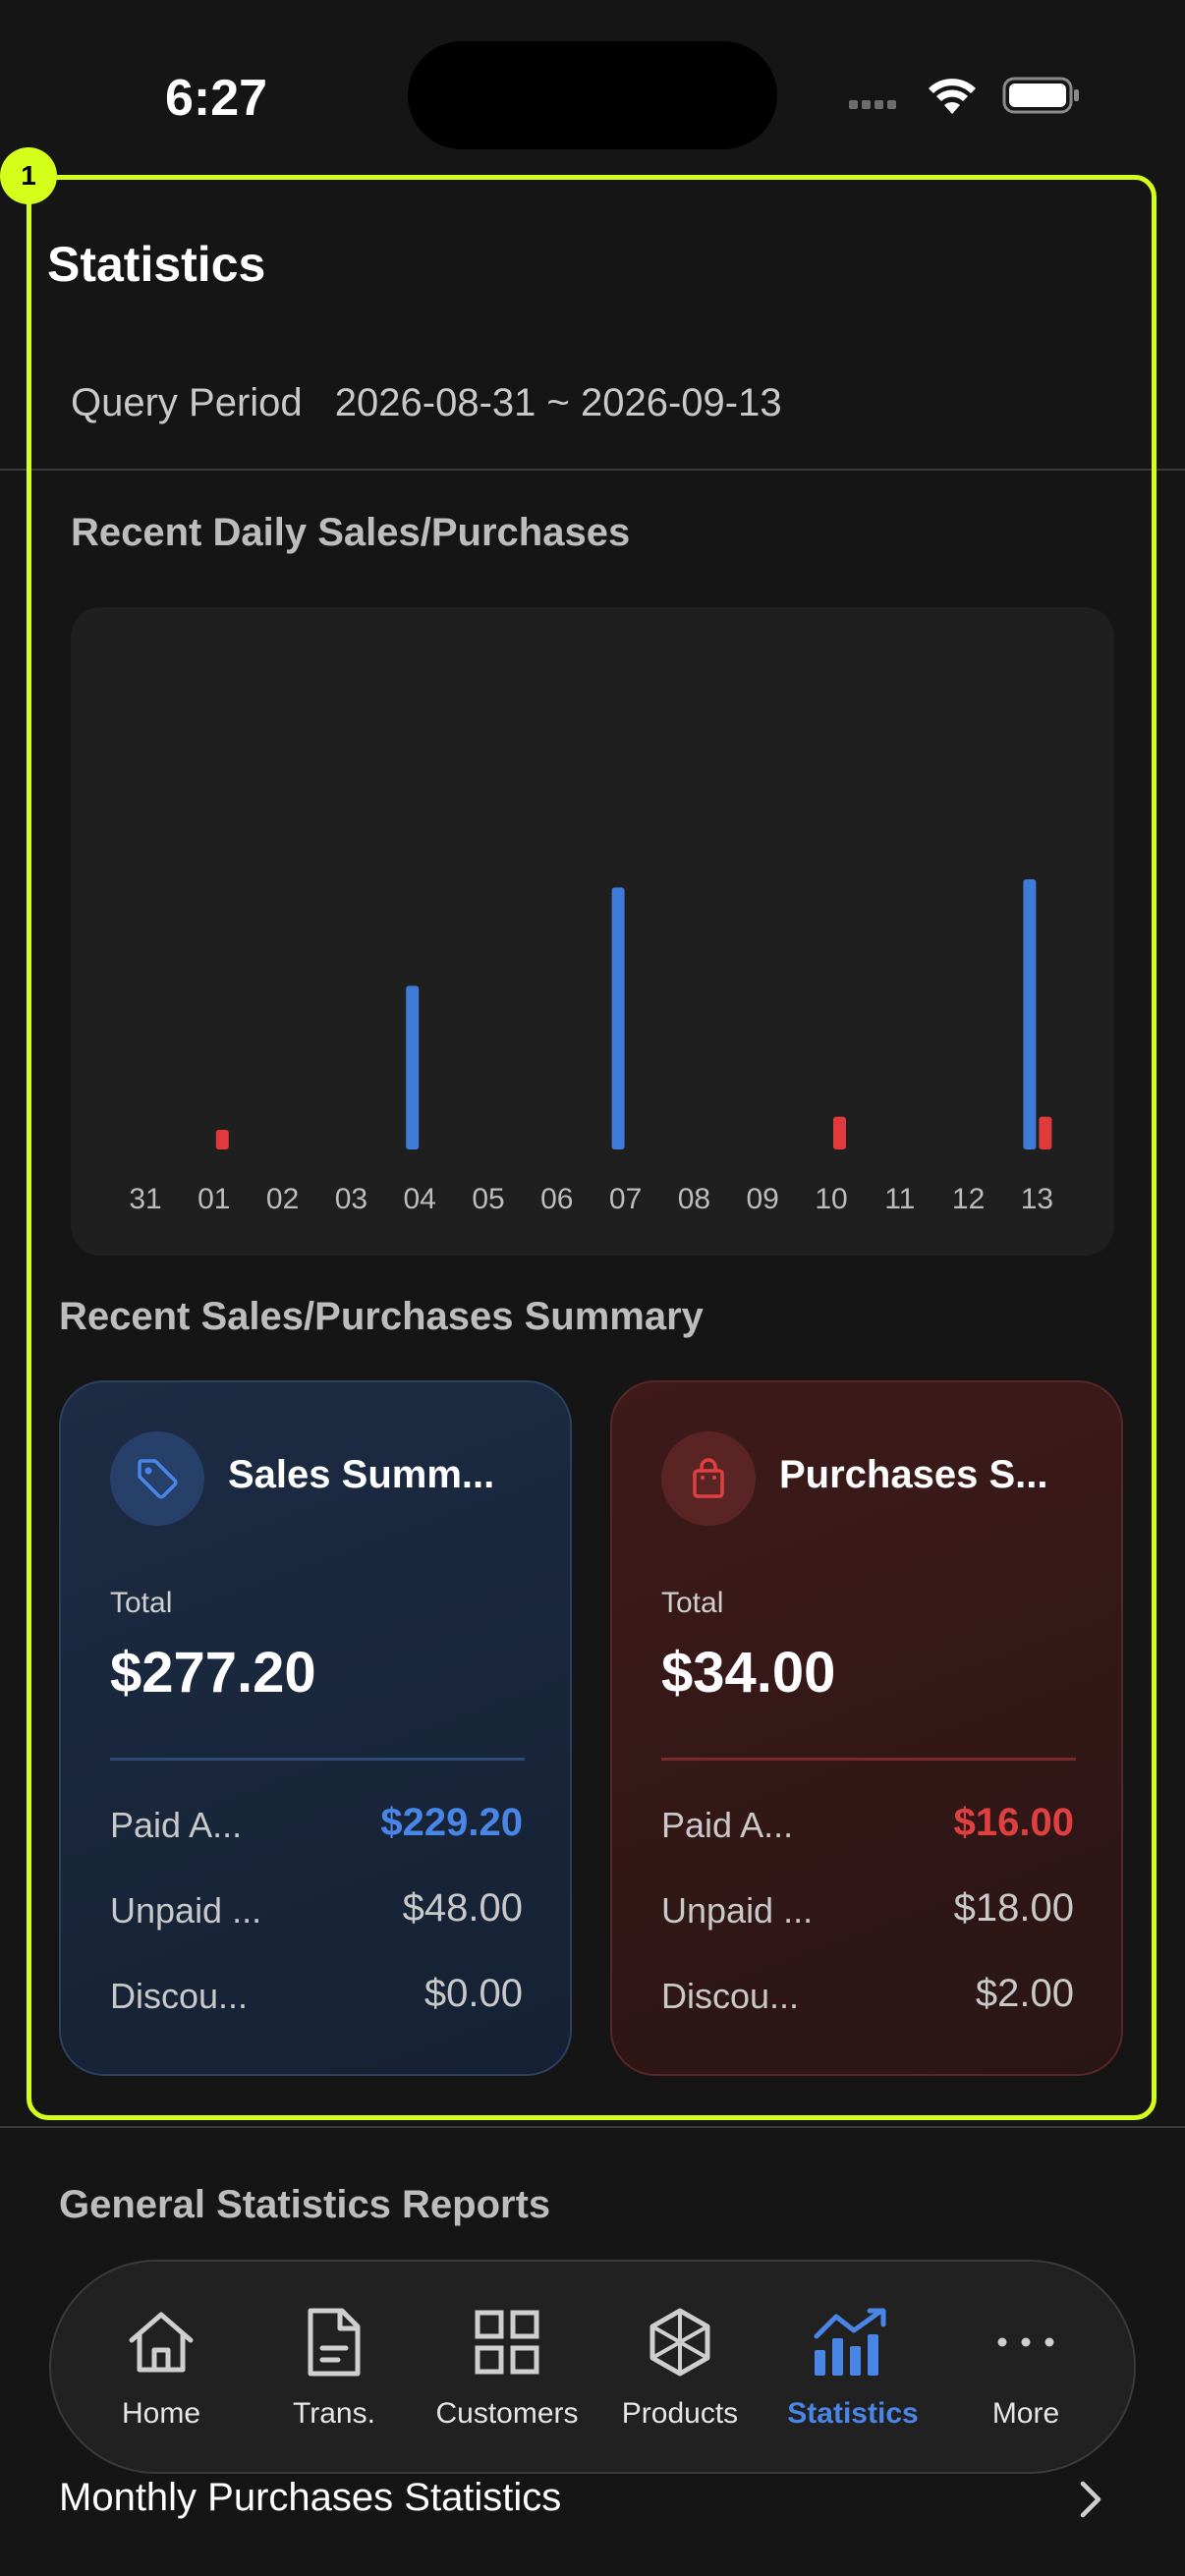  I want to click on cube-icon, so click(680, 2342).